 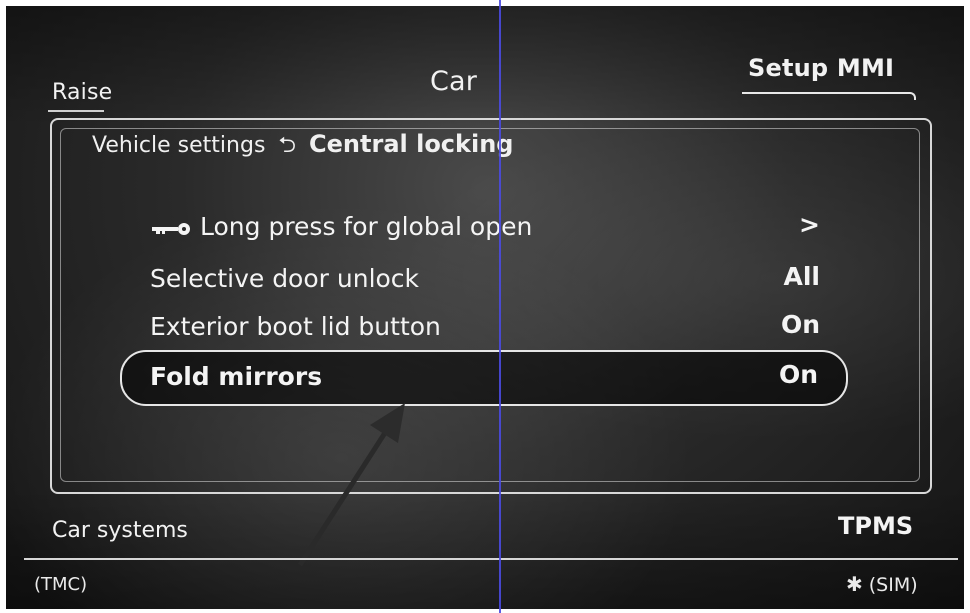 What do you see at coordinates (366, 226) in the screenshot?
I see `menu-item-text: Long press for global open` at bounding box center [366, 226].